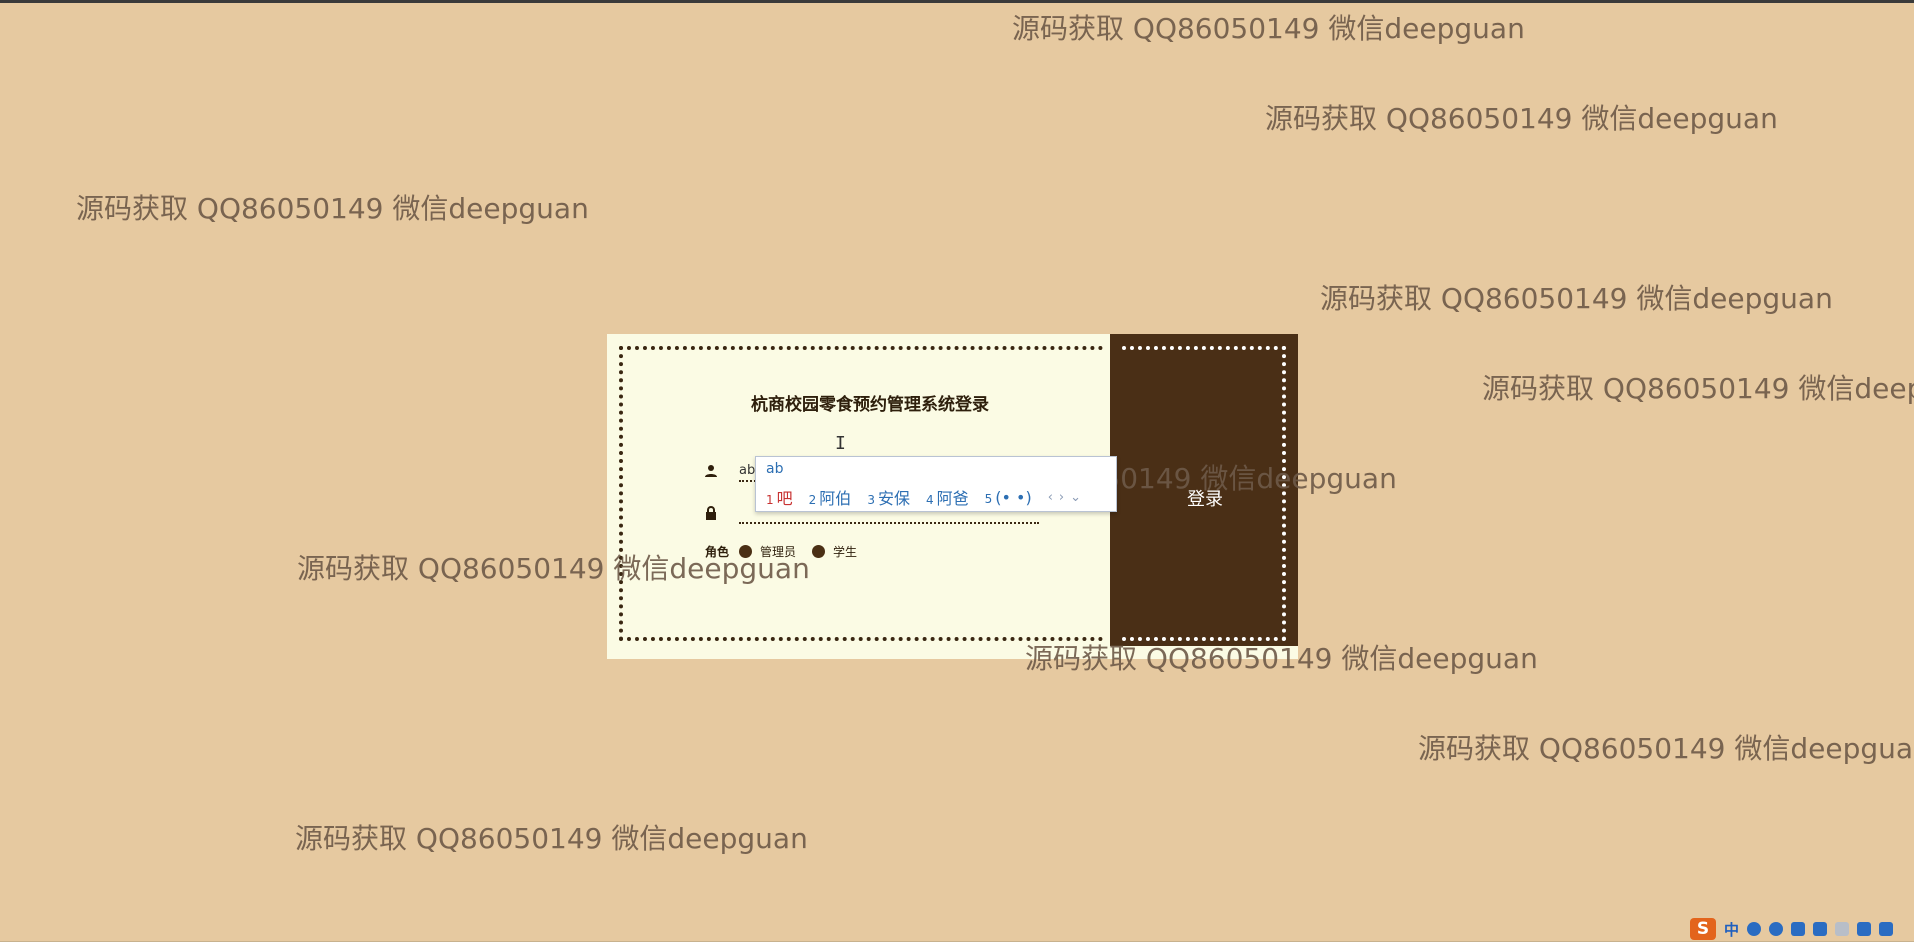  I want to click on ime-candidate: 2 阿伯, so click(830, 497).